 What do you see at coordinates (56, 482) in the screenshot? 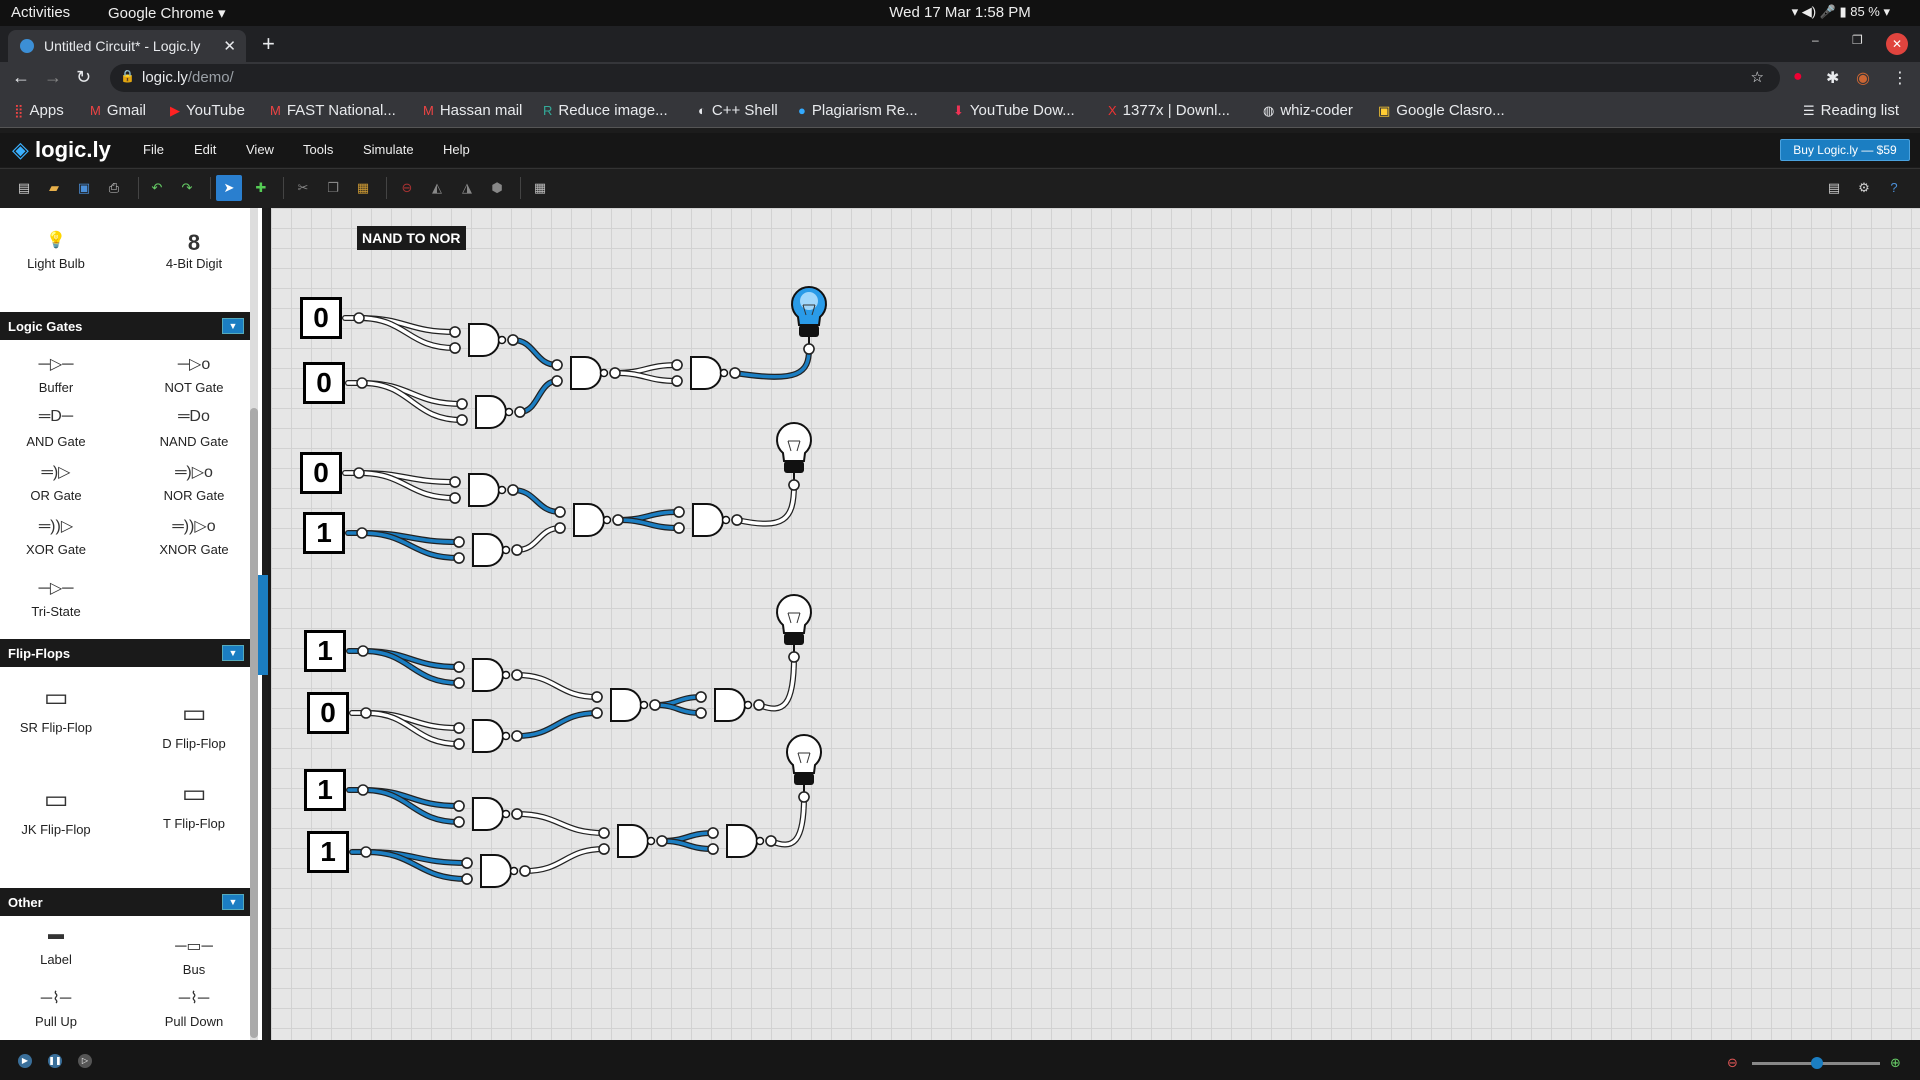
I see `component-or-gate: ═)▷ OR Gate` at bounding box center [56, 482].